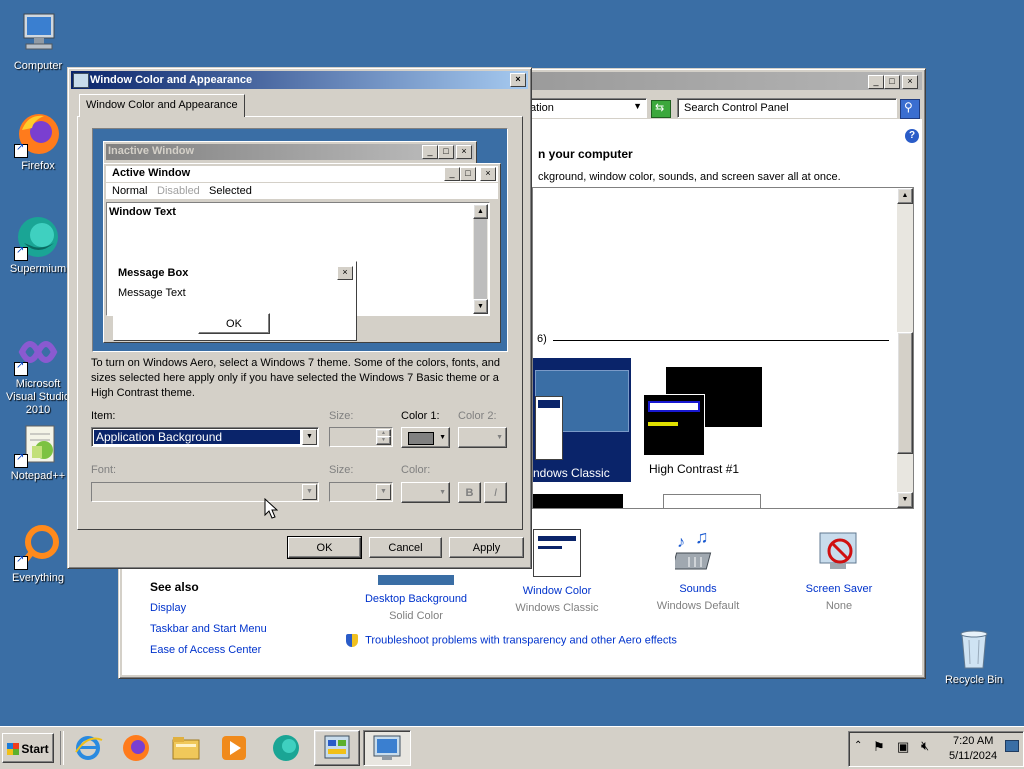  What do you see at coordinates (387, 748) in the screenshot?
I see `window-color-taskbar-button` at bounding box center [387, 748].